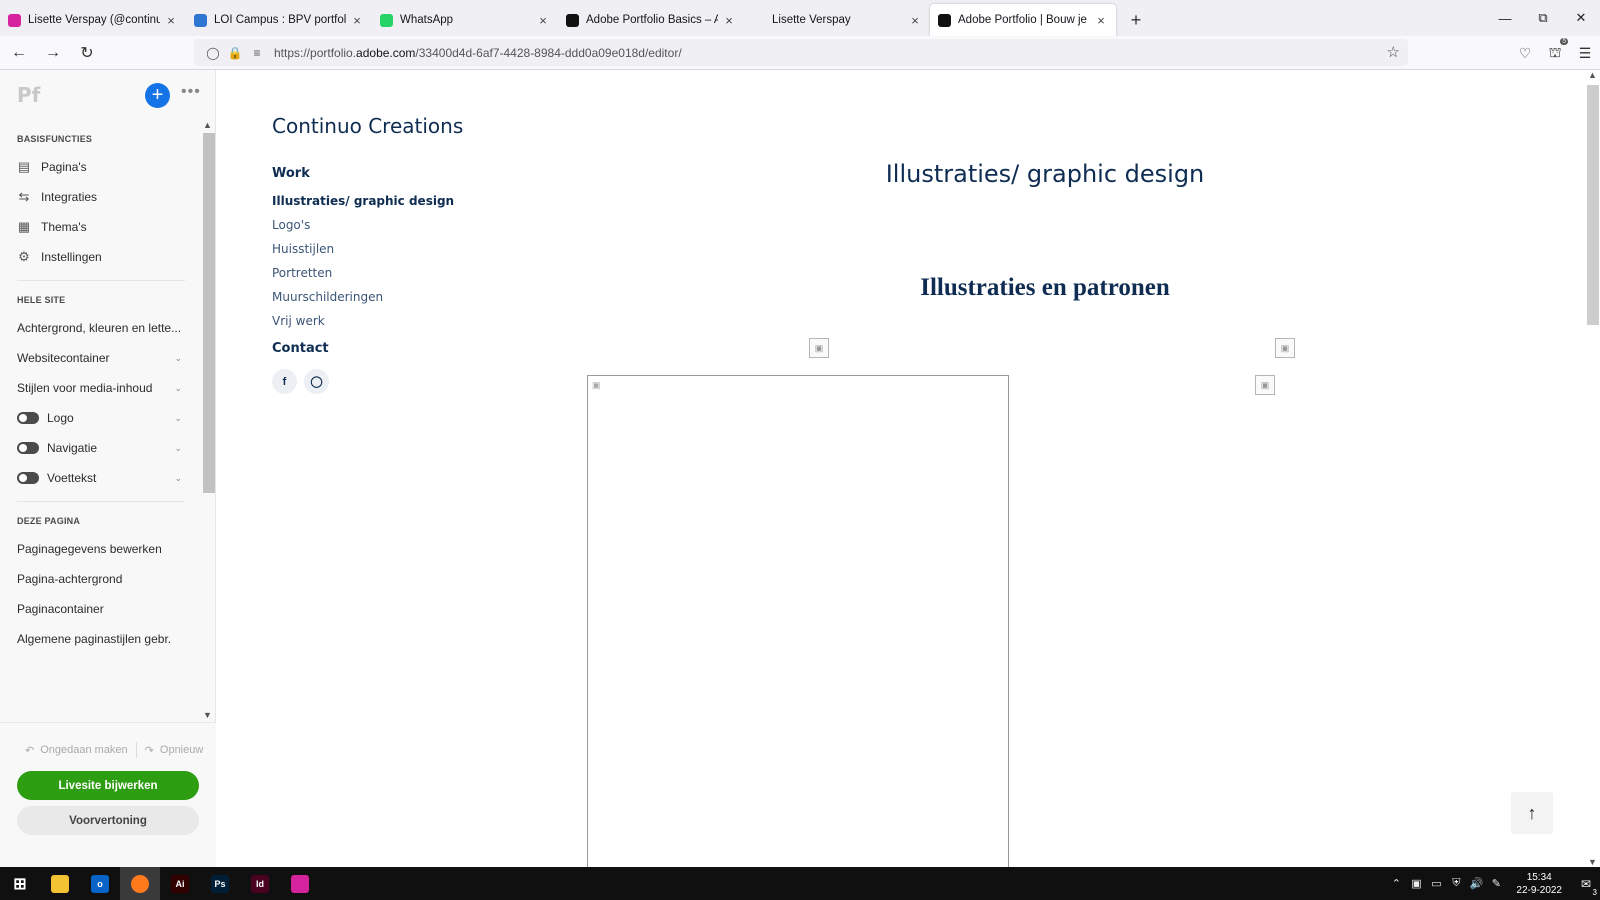 The width and height of the screenshot is (1600, 900). What do you see at coordinates (1496, 883) in the screenshot?
I see `pen-icon: ✎` at bounding box center [1496, 883].